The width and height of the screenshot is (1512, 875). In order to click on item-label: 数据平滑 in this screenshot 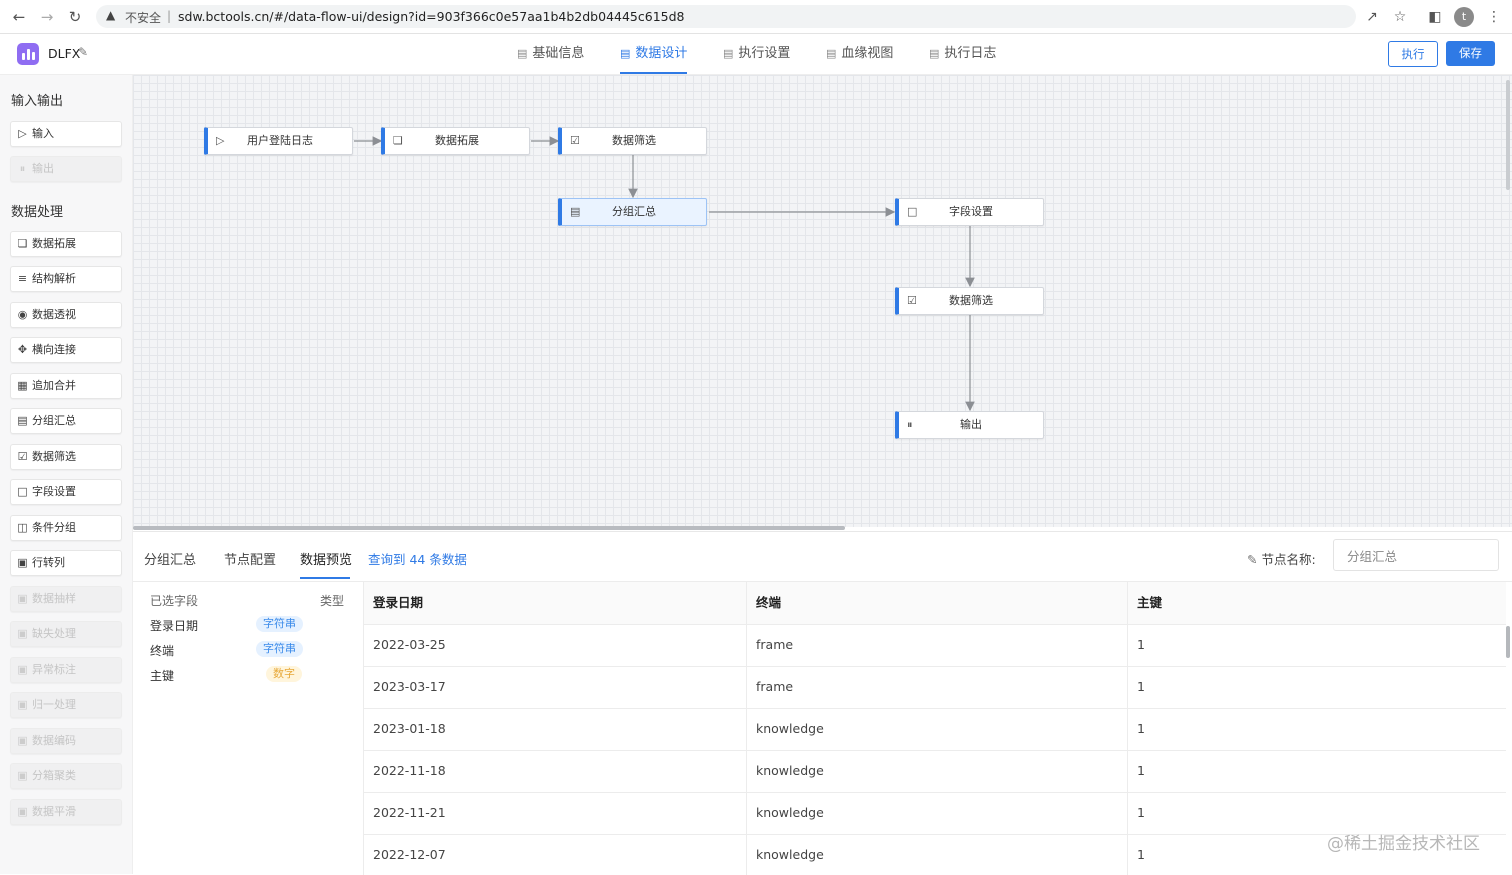, I will do `click(54, 811)`.